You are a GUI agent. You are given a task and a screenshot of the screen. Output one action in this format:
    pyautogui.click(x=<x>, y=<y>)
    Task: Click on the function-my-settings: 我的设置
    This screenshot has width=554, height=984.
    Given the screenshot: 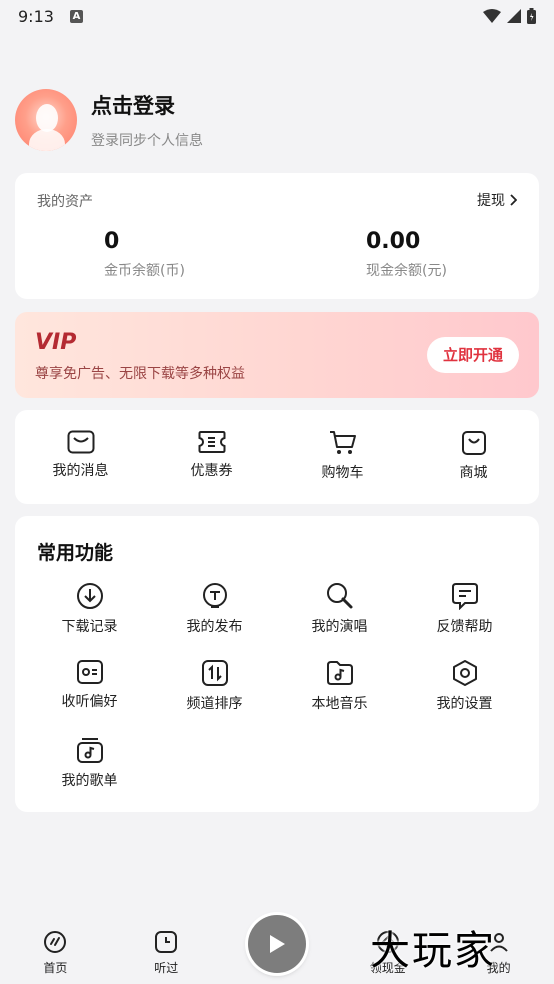 What is the action you would take?
    pyautogui.click(x=464, y=697)
    